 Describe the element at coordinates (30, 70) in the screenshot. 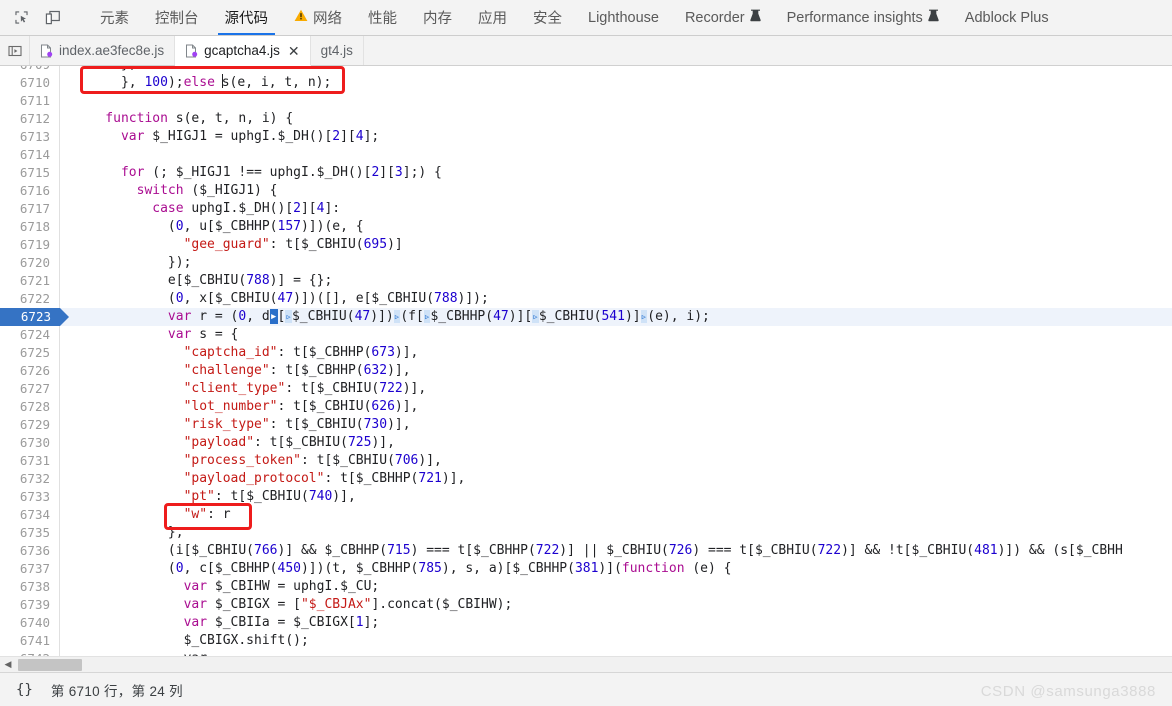

I see `line-number: 6709` at that location.